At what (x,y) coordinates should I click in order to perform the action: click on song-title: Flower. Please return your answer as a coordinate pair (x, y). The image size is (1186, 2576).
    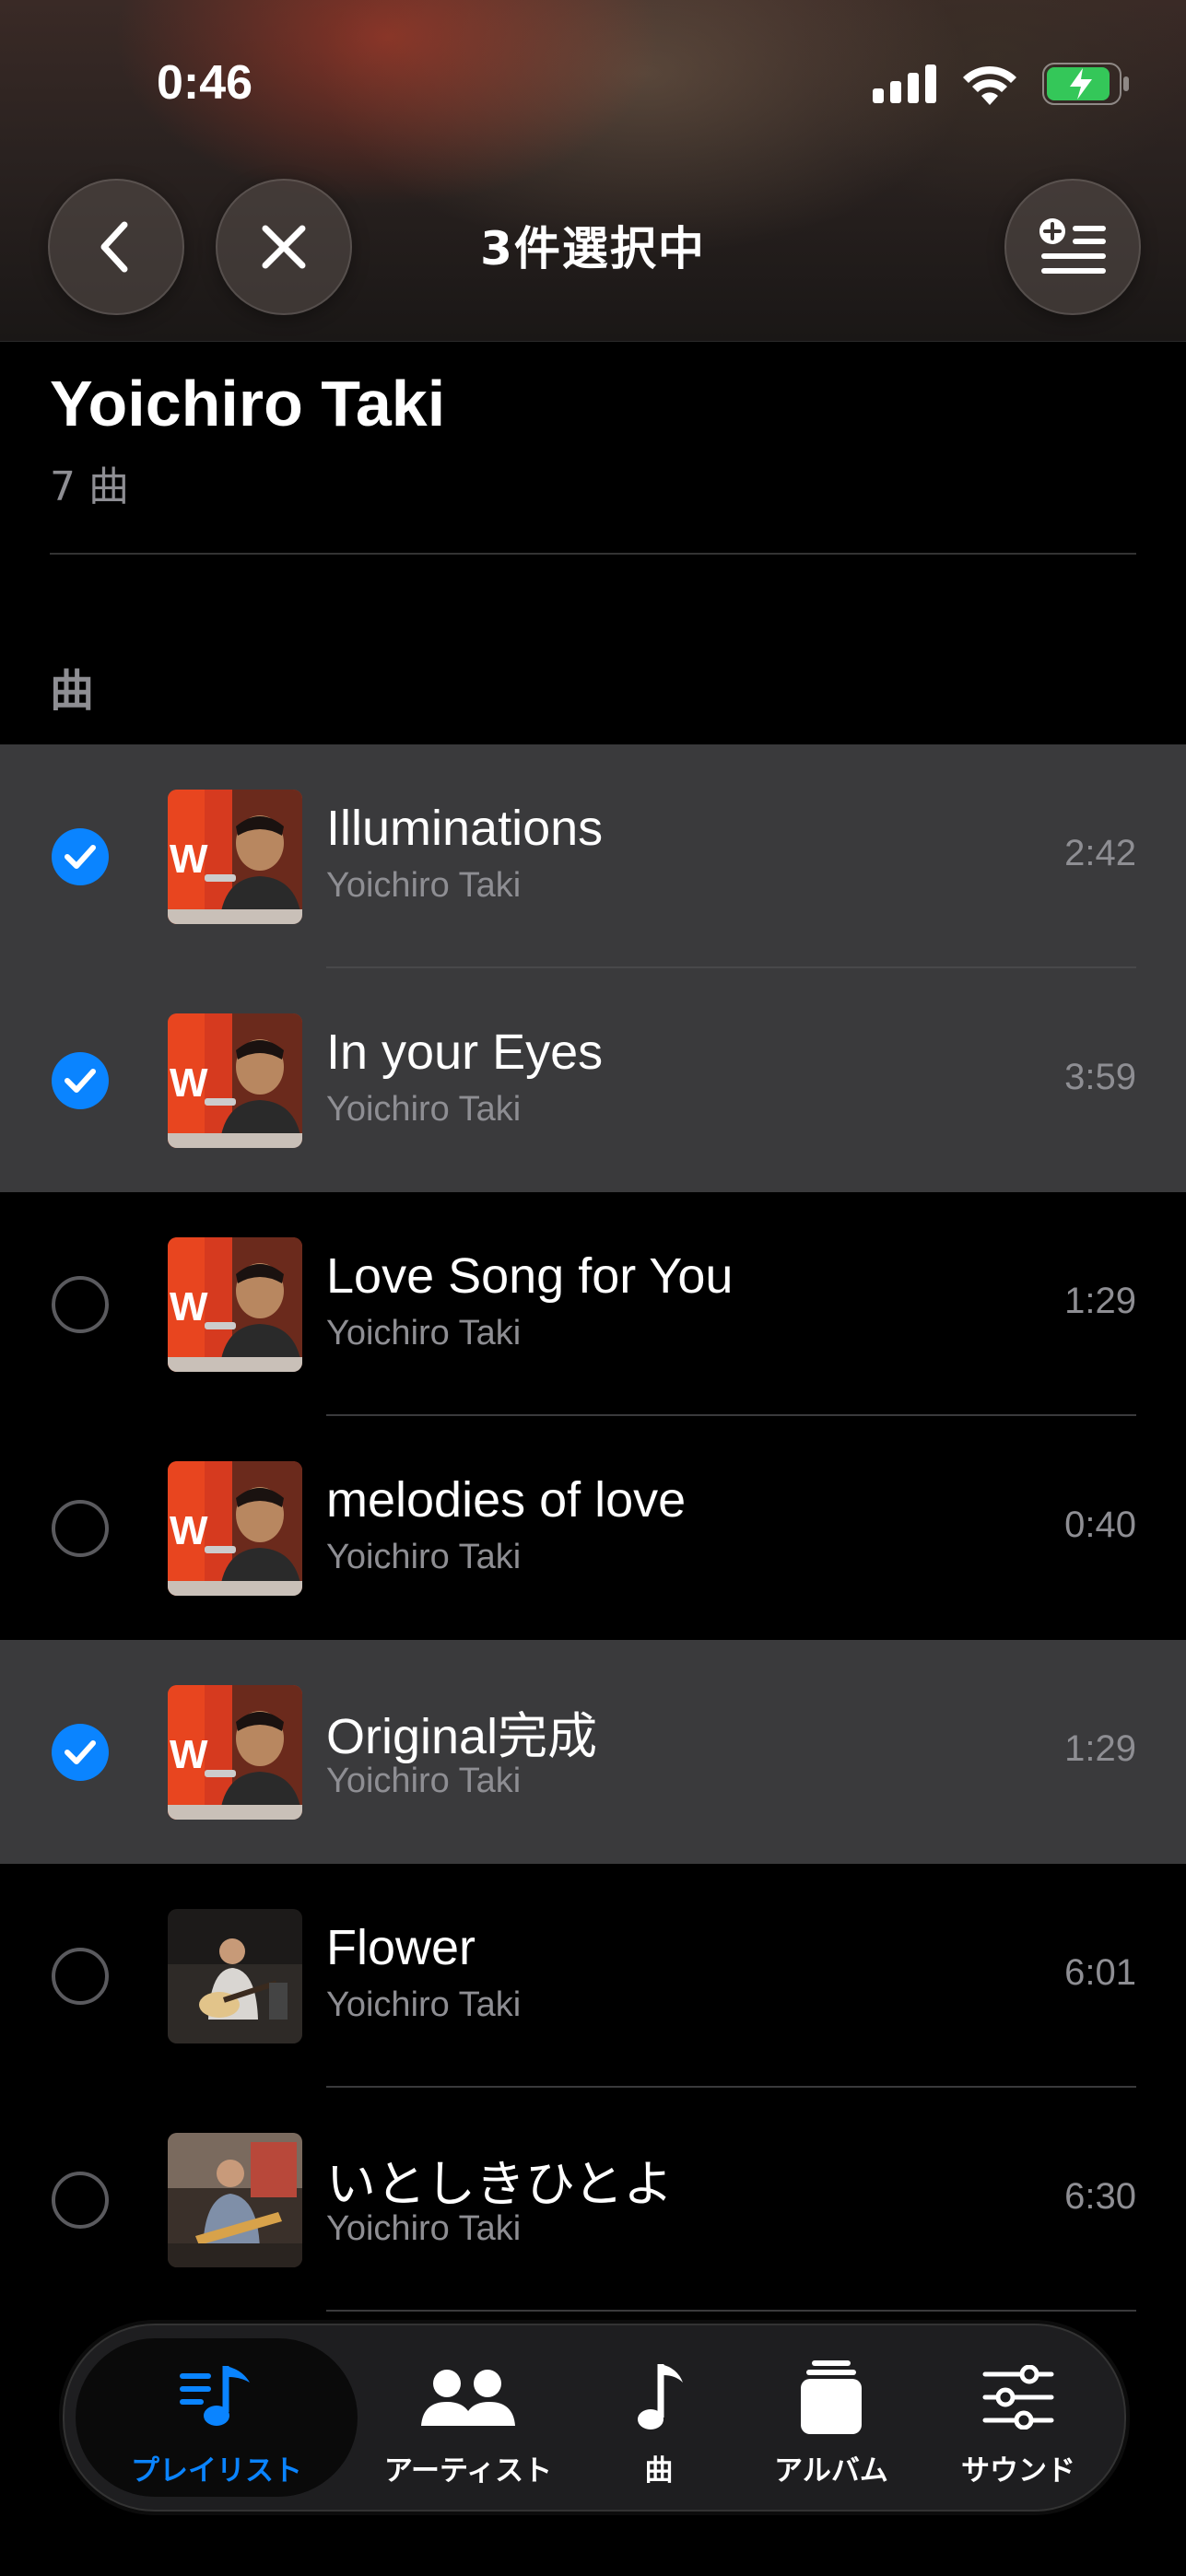
    Looking at the image, I should click on (401, 1948).